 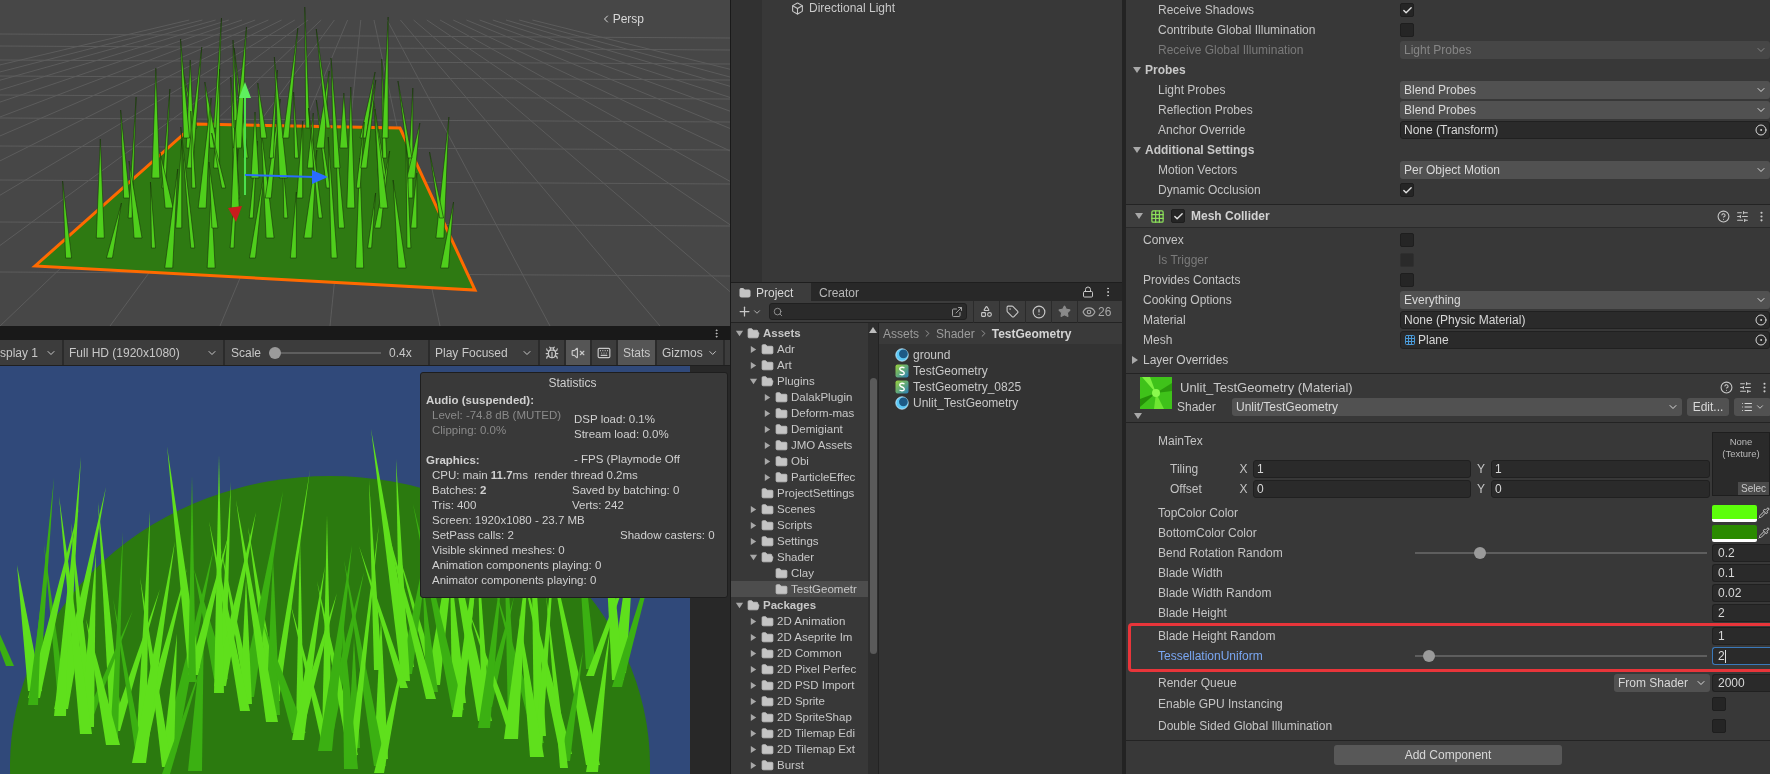 I want to click on folder-item: Obi, so click(x=799, y=461).